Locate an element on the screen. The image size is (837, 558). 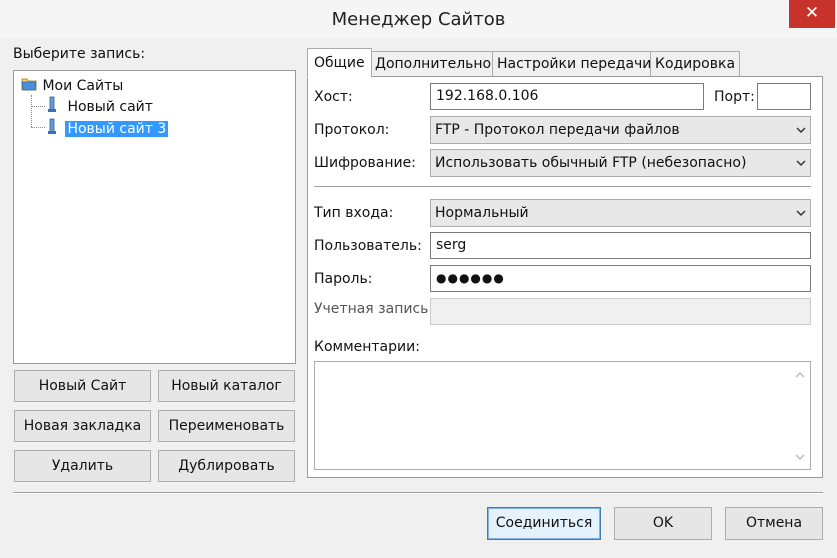
protocol-select: FTP - Протокол передачи файлов is located at coordinates (620, 130).